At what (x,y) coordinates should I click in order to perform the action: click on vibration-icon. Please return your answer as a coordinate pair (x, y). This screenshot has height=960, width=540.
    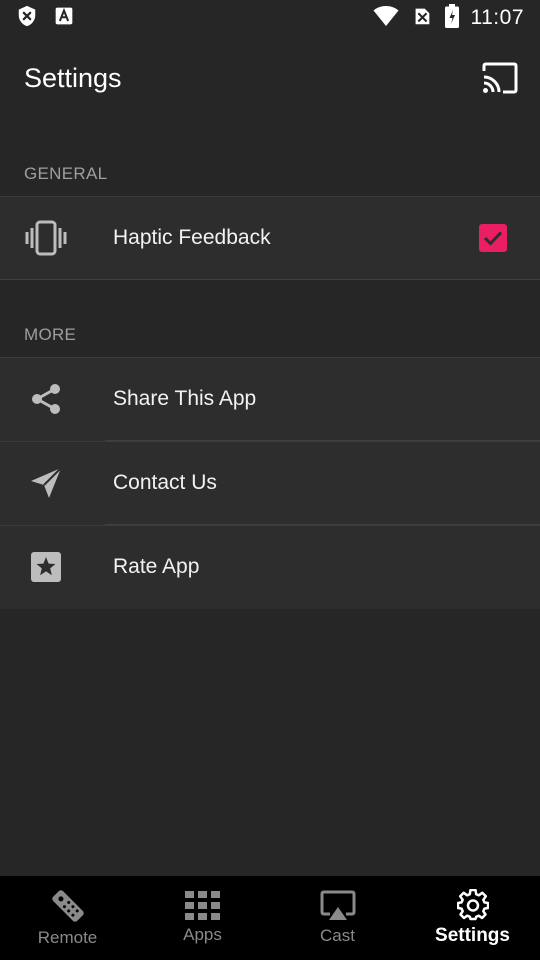
    Looking at the image, I should click on (46, 238).